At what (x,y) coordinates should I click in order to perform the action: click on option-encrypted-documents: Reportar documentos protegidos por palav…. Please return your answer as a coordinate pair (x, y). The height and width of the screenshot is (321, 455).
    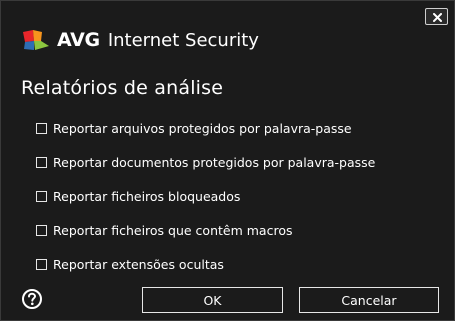
    Looking at the image, I should click on (205, 162).